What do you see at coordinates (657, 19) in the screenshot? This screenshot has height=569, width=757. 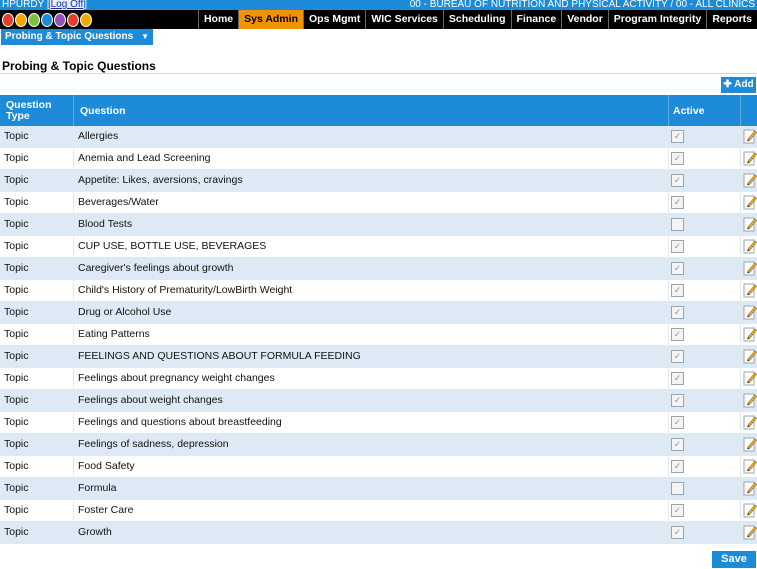 I see `nav-tab-program-integrity: Program Integrity` at bounding box center [657, 19].